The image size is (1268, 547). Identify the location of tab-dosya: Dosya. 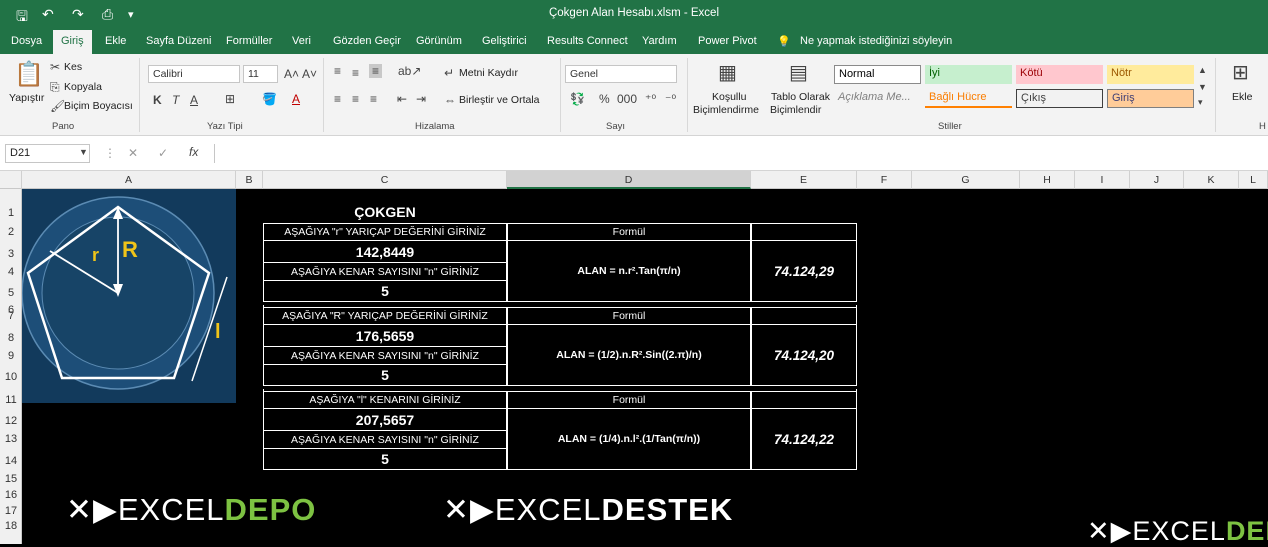
(26, 41).